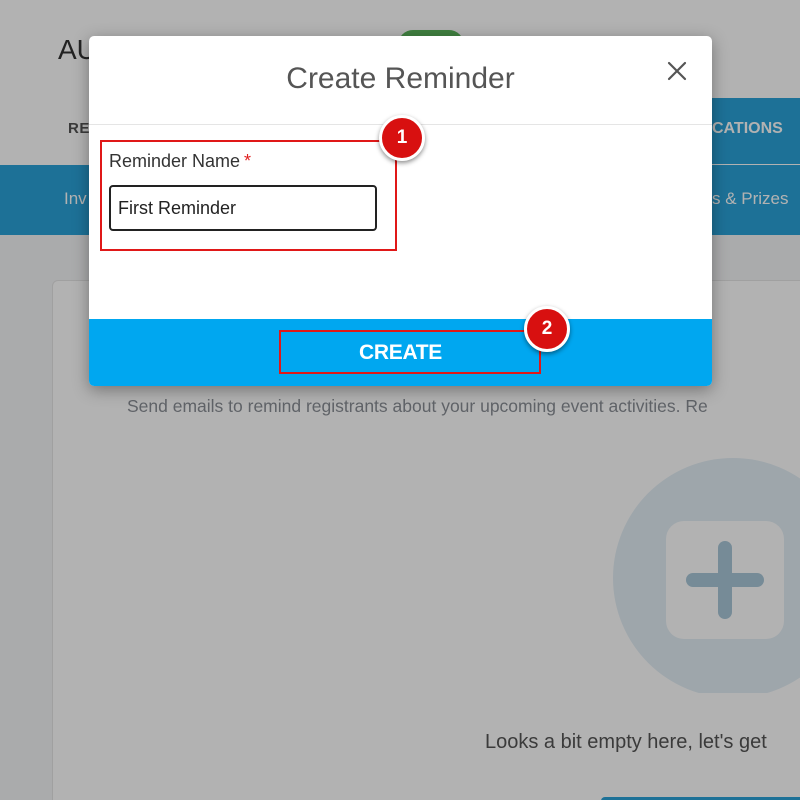 This screenshot has height=800, width=800. Describe the element at coordinates (677, 71) in the screenshot. I see `close-icon` at that location.